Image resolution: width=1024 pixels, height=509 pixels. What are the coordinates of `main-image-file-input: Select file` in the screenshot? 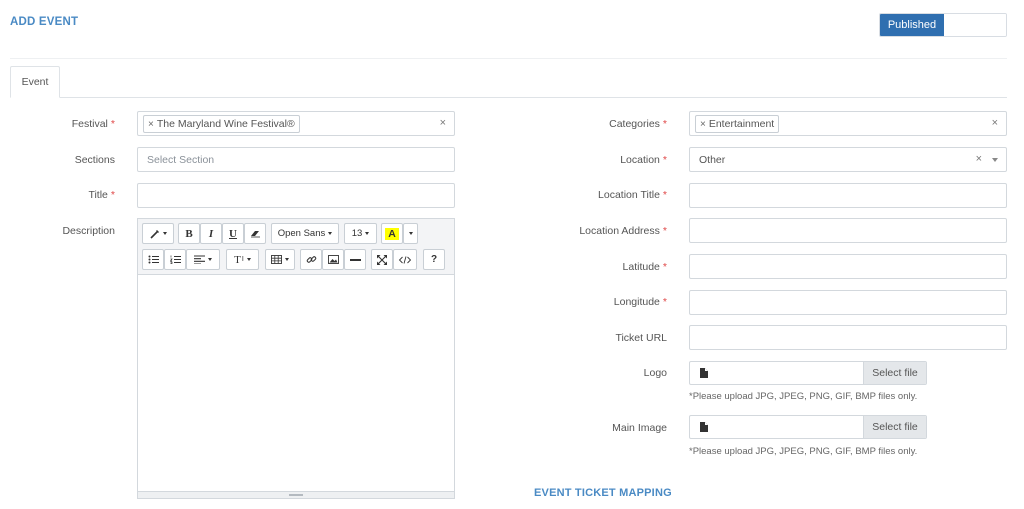 It's located at (808, 427).